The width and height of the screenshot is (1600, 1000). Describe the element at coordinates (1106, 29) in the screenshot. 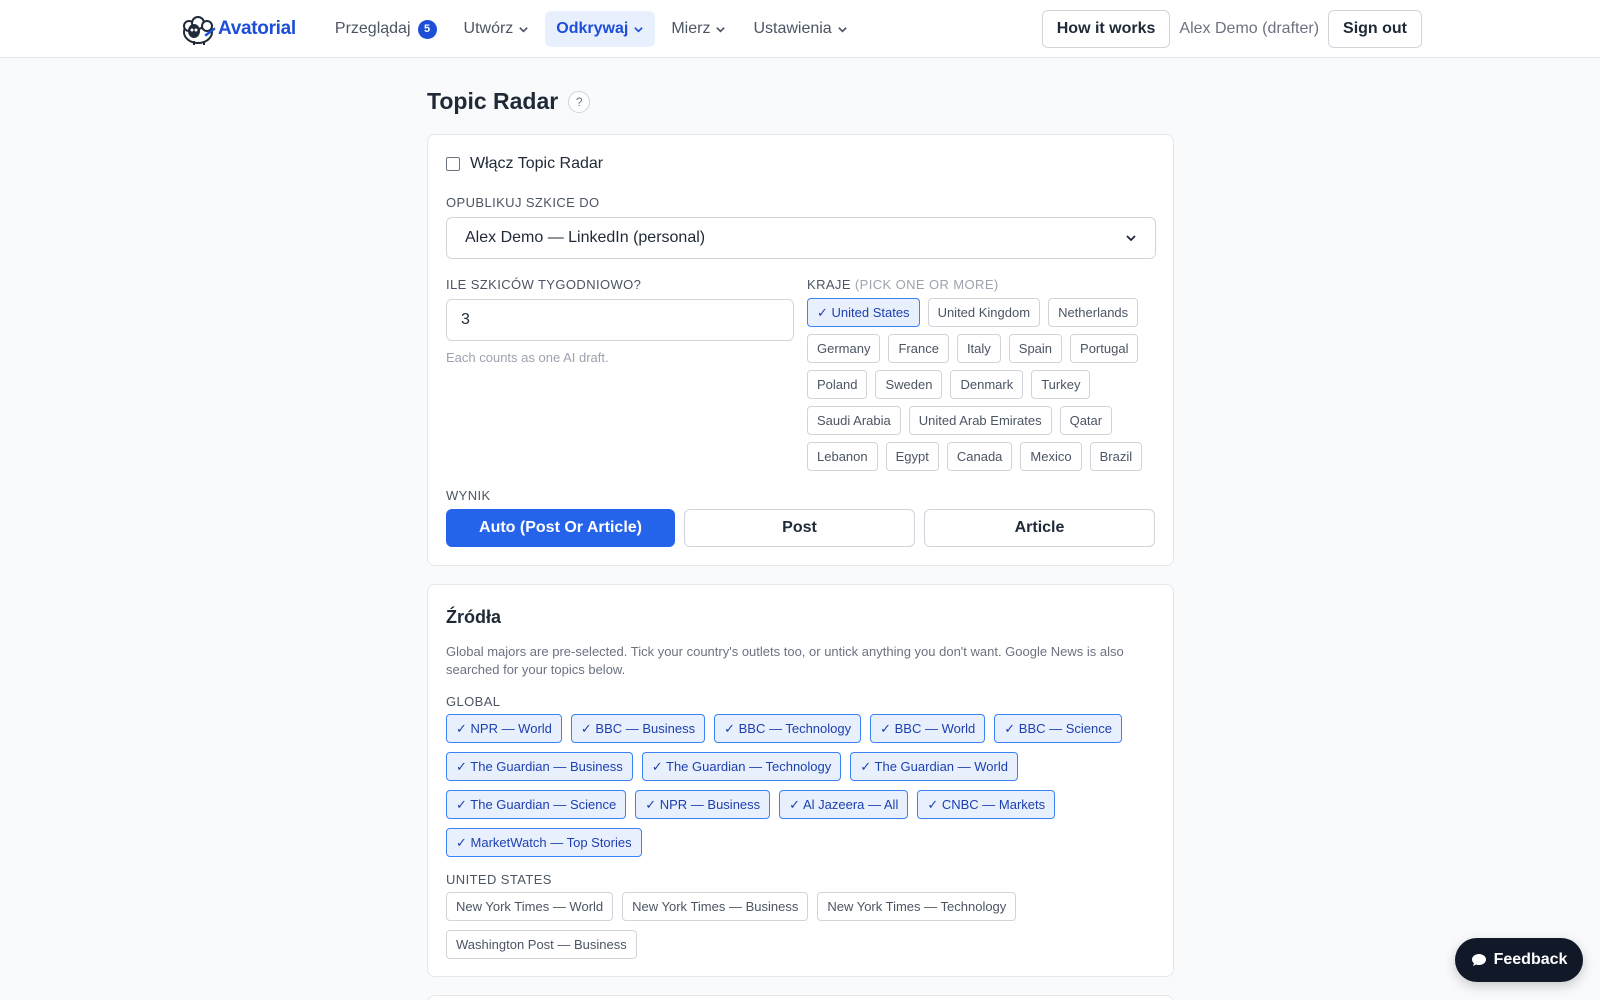

I see `how-it-works-button: How it works` at that location.